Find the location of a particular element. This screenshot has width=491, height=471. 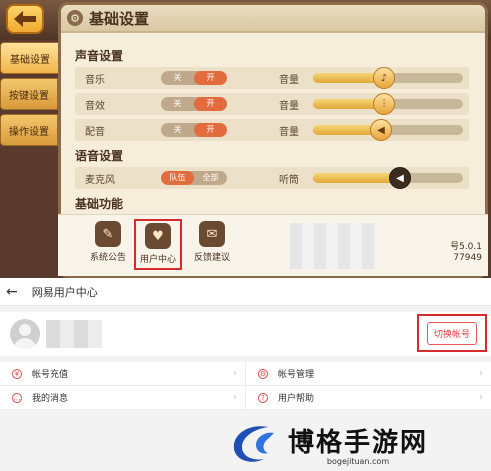

earpiece-label: 听筒 is located at coordinates (289, 180).